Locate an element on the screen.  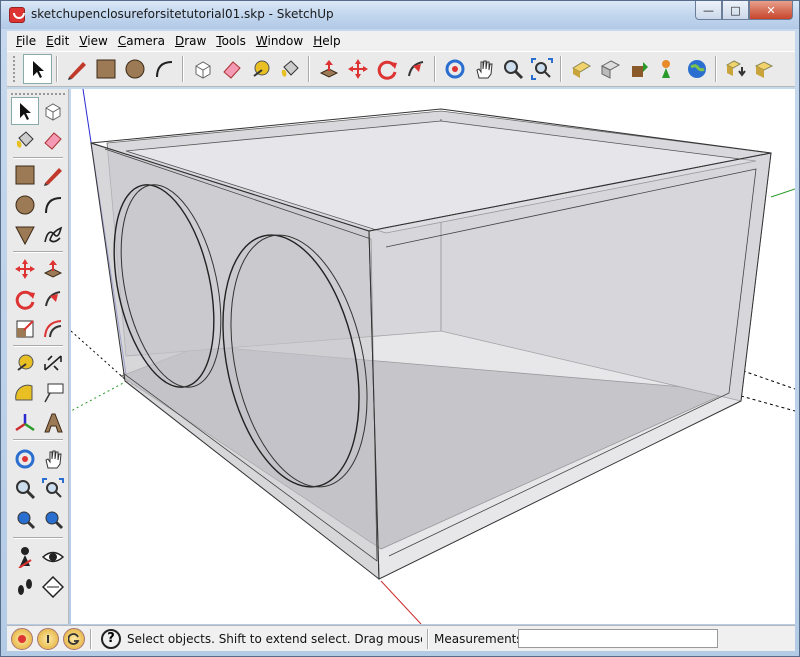
walk-tool-button is located at coordinates (25, 587).